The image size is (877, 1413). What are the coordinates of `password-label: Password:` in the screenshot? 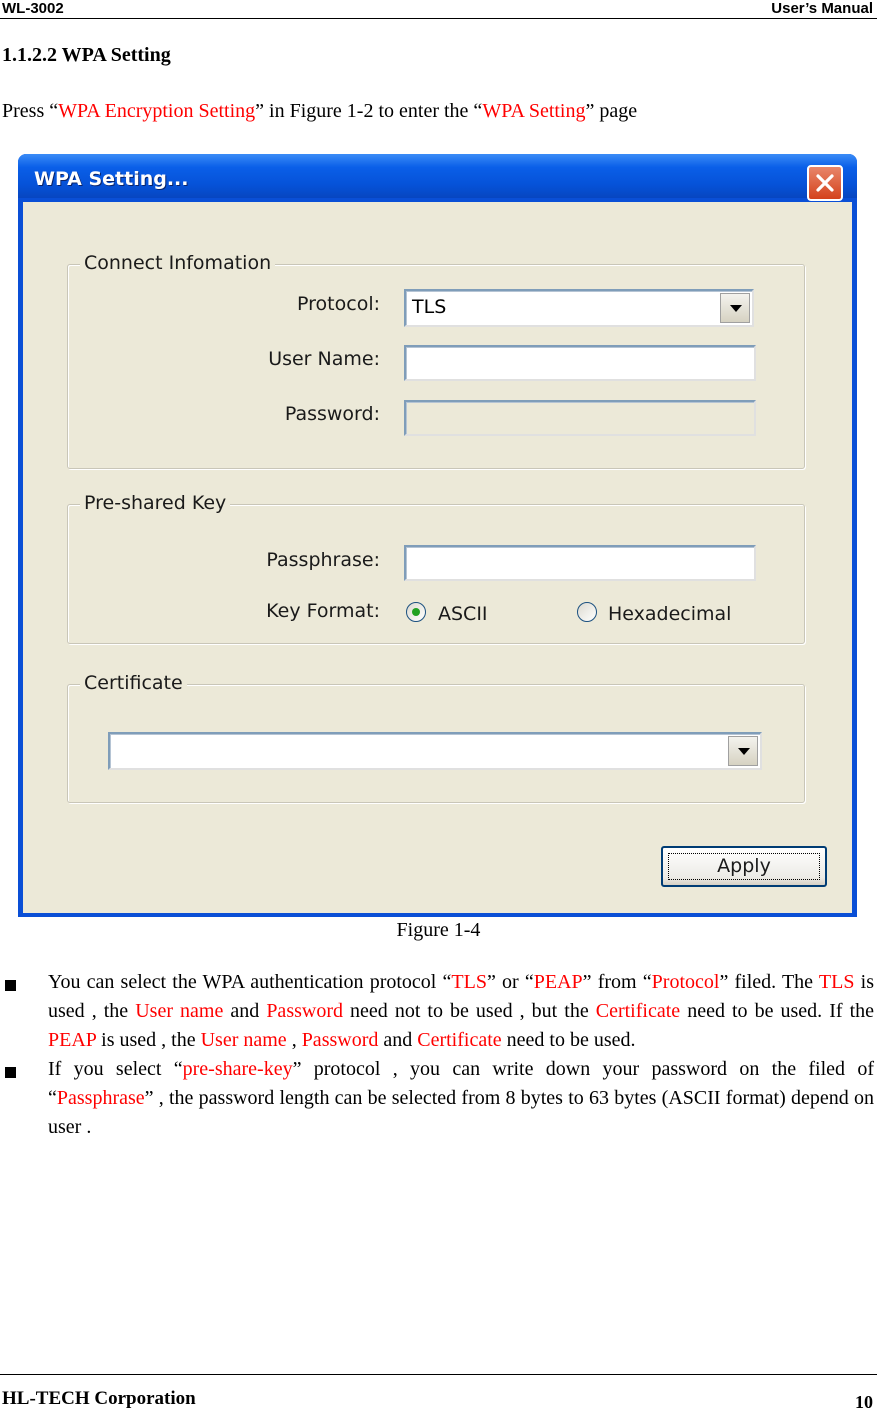 It's located at (332, 414).